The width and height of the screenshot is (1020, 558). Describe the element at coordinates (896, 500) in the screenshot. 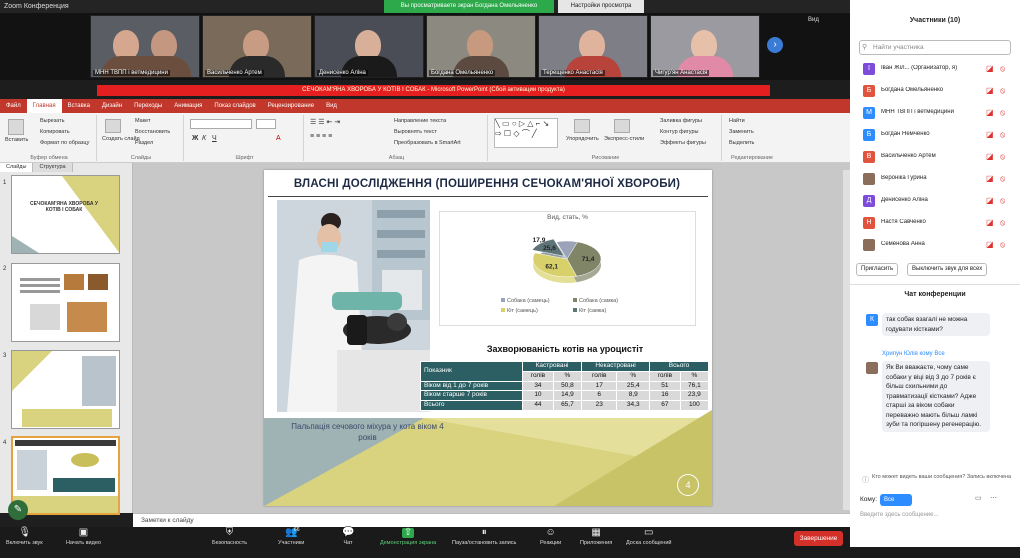

I see `chat-recipient-select: Все` at that location.